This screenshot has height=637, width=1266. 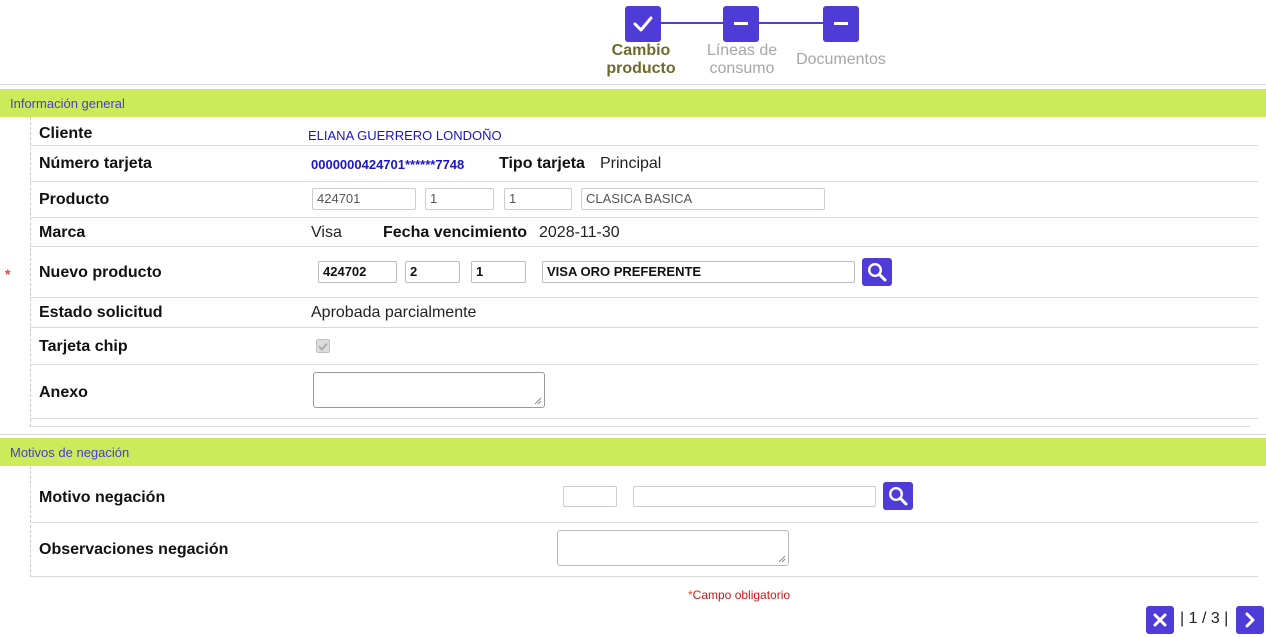 I want to click on nuevo-producto-name-input: VISA ORO PREFERENTE, so click(x=698, y=272).